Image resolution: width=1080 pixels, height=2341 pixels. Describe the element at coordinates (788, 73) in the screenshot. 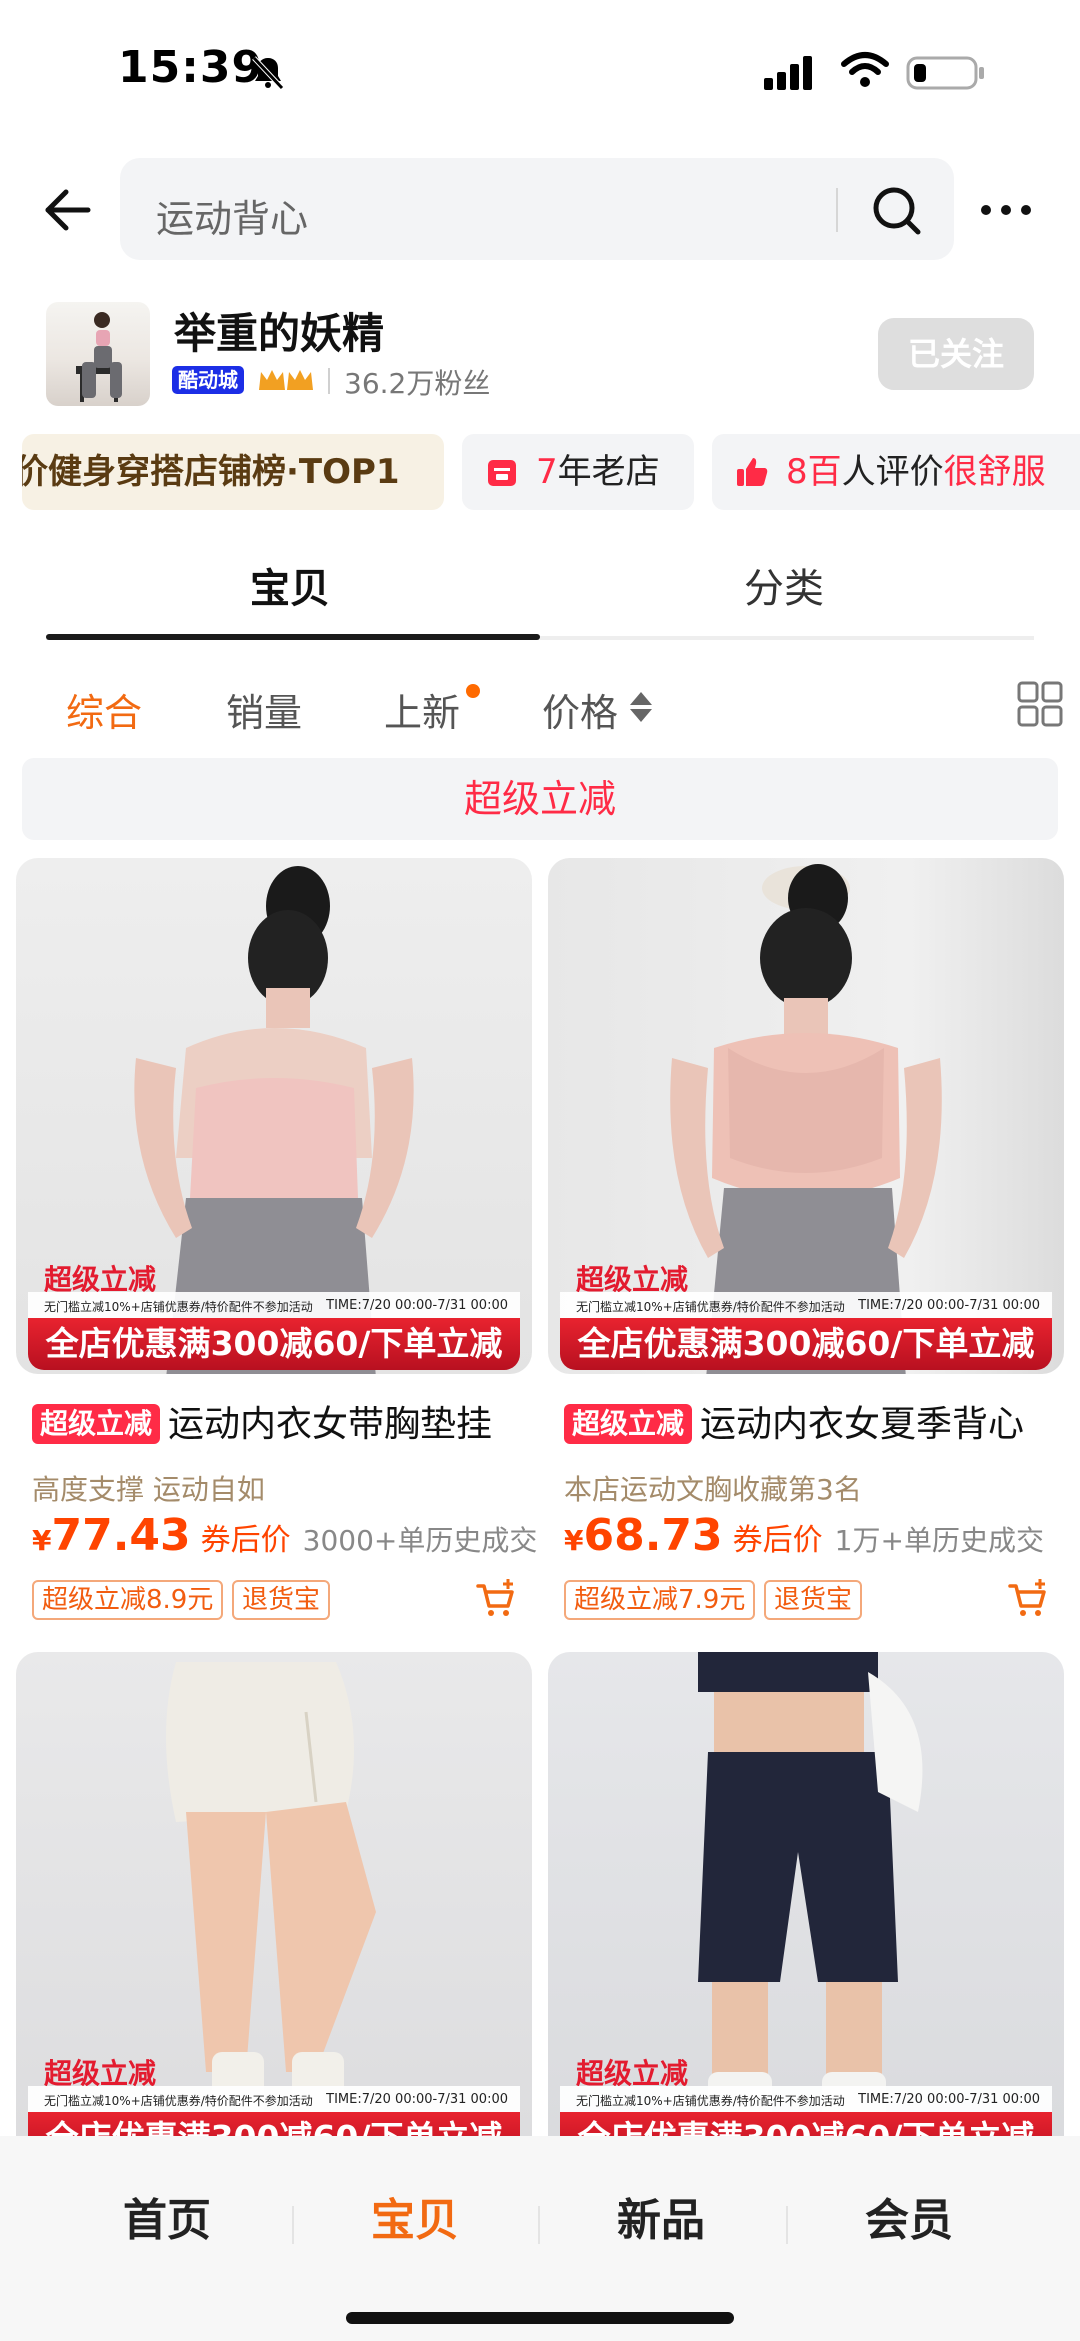

I see `cellular-signal-icon` at that location.